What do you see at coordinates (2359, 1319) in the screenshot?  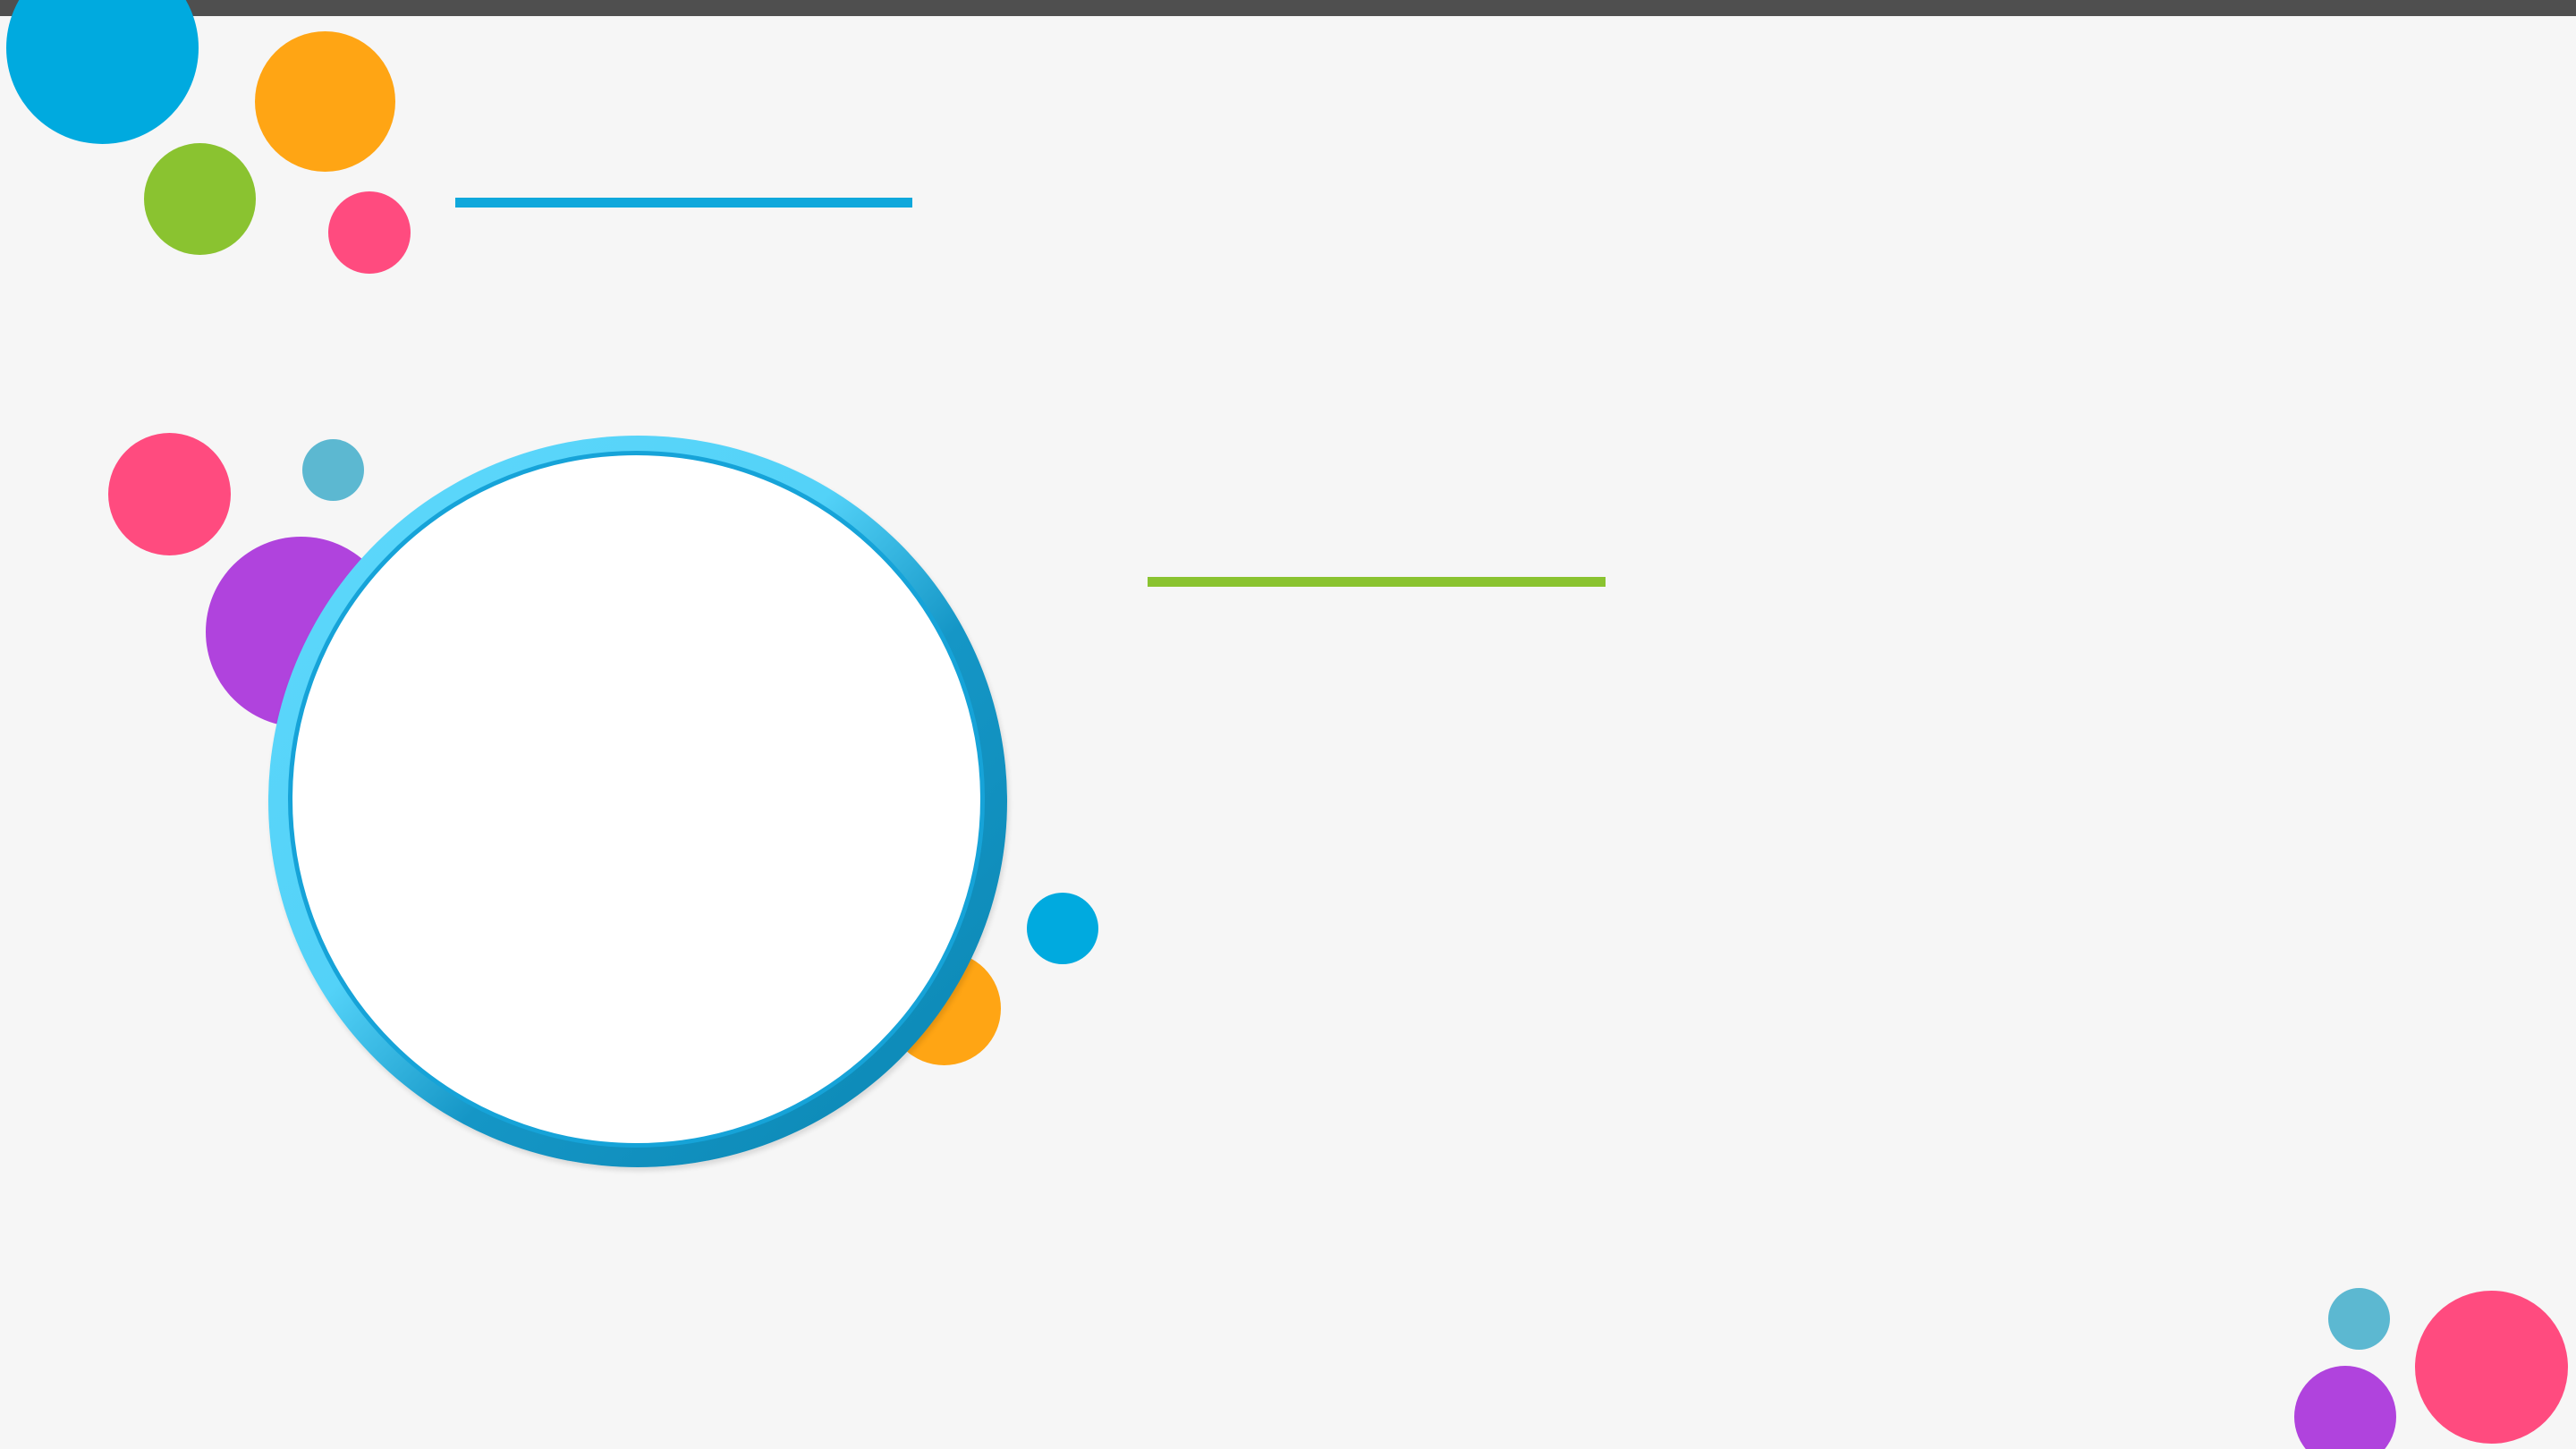 I see `decor-dot-teal-corner` at bounding box center [2359, 1319].